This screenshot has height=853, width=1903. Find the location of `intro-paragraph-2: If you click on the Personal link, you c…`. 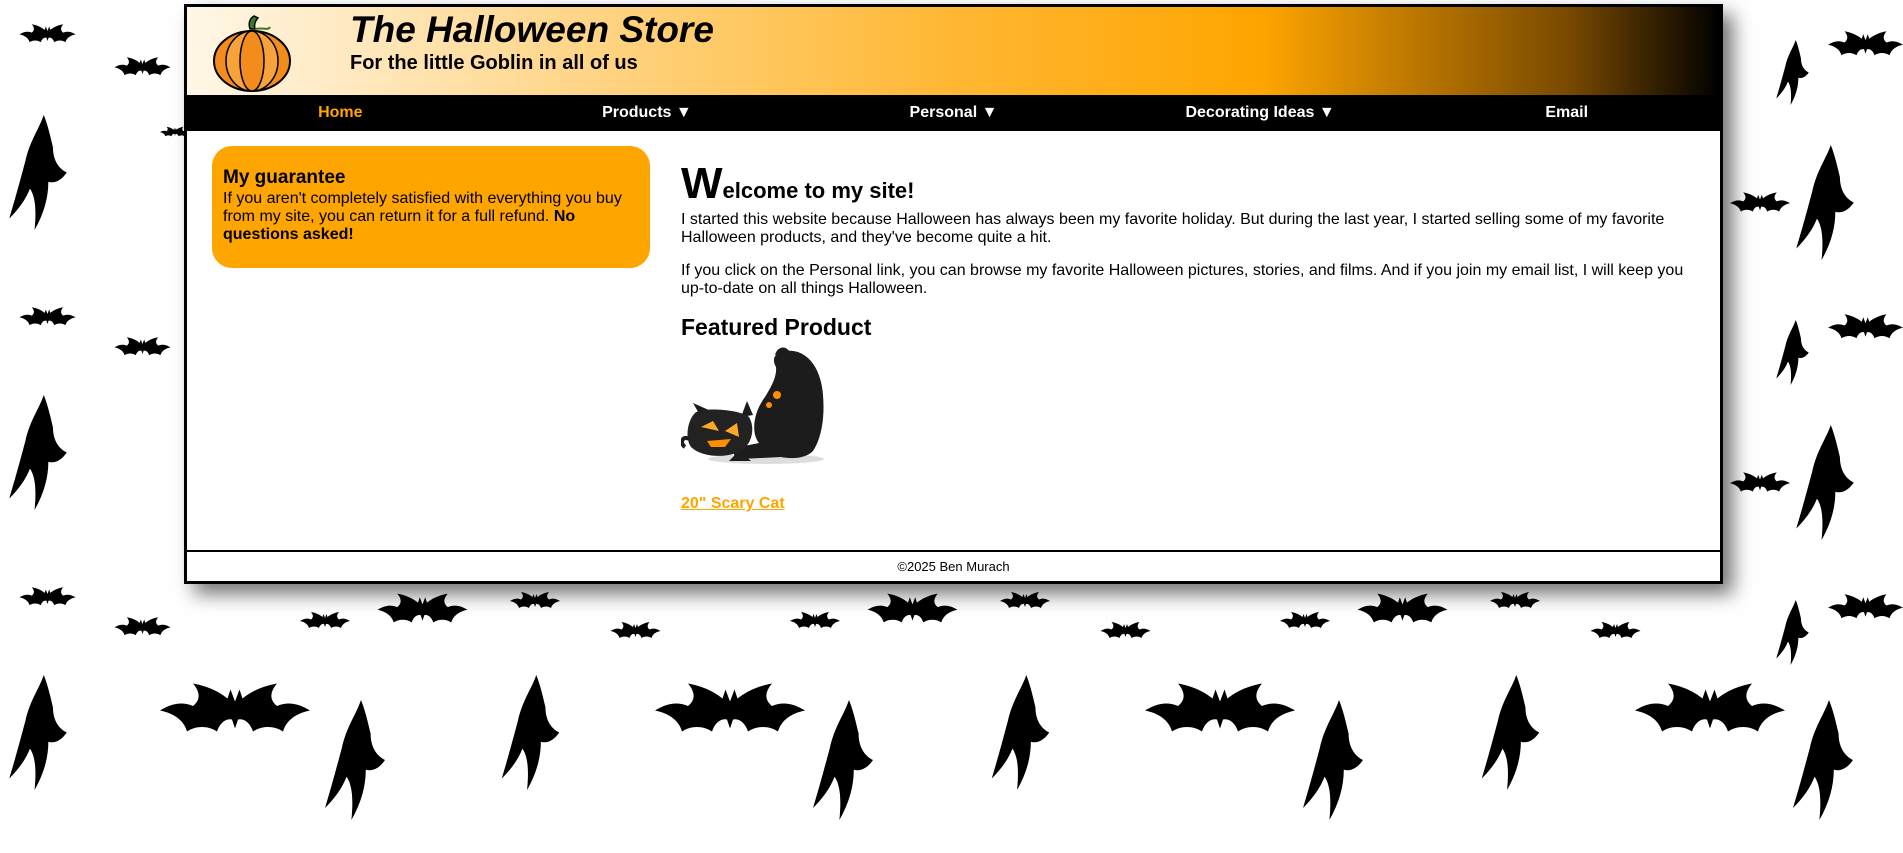

intro-paragraph-2: If you click on the Personal link, you c… is located at coordinates (1182, 279).